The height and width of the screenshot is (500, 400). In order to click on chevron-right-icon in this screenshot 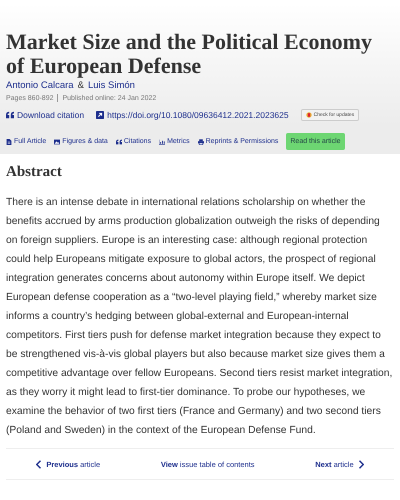, I will do `click(361, 464)`.